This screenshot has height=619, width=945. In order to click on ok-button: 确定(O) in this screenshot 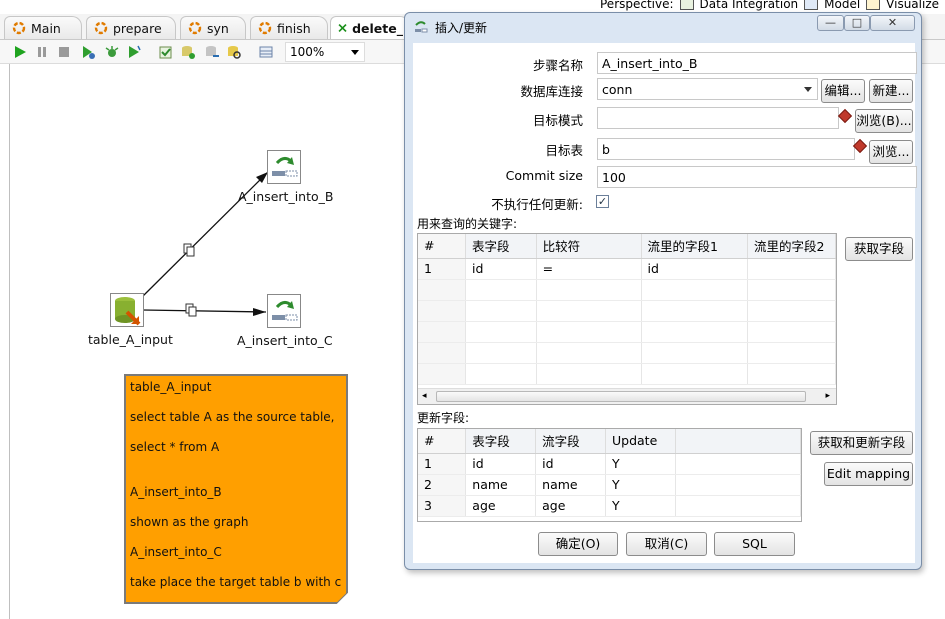, I will do `click(578, 544)`.